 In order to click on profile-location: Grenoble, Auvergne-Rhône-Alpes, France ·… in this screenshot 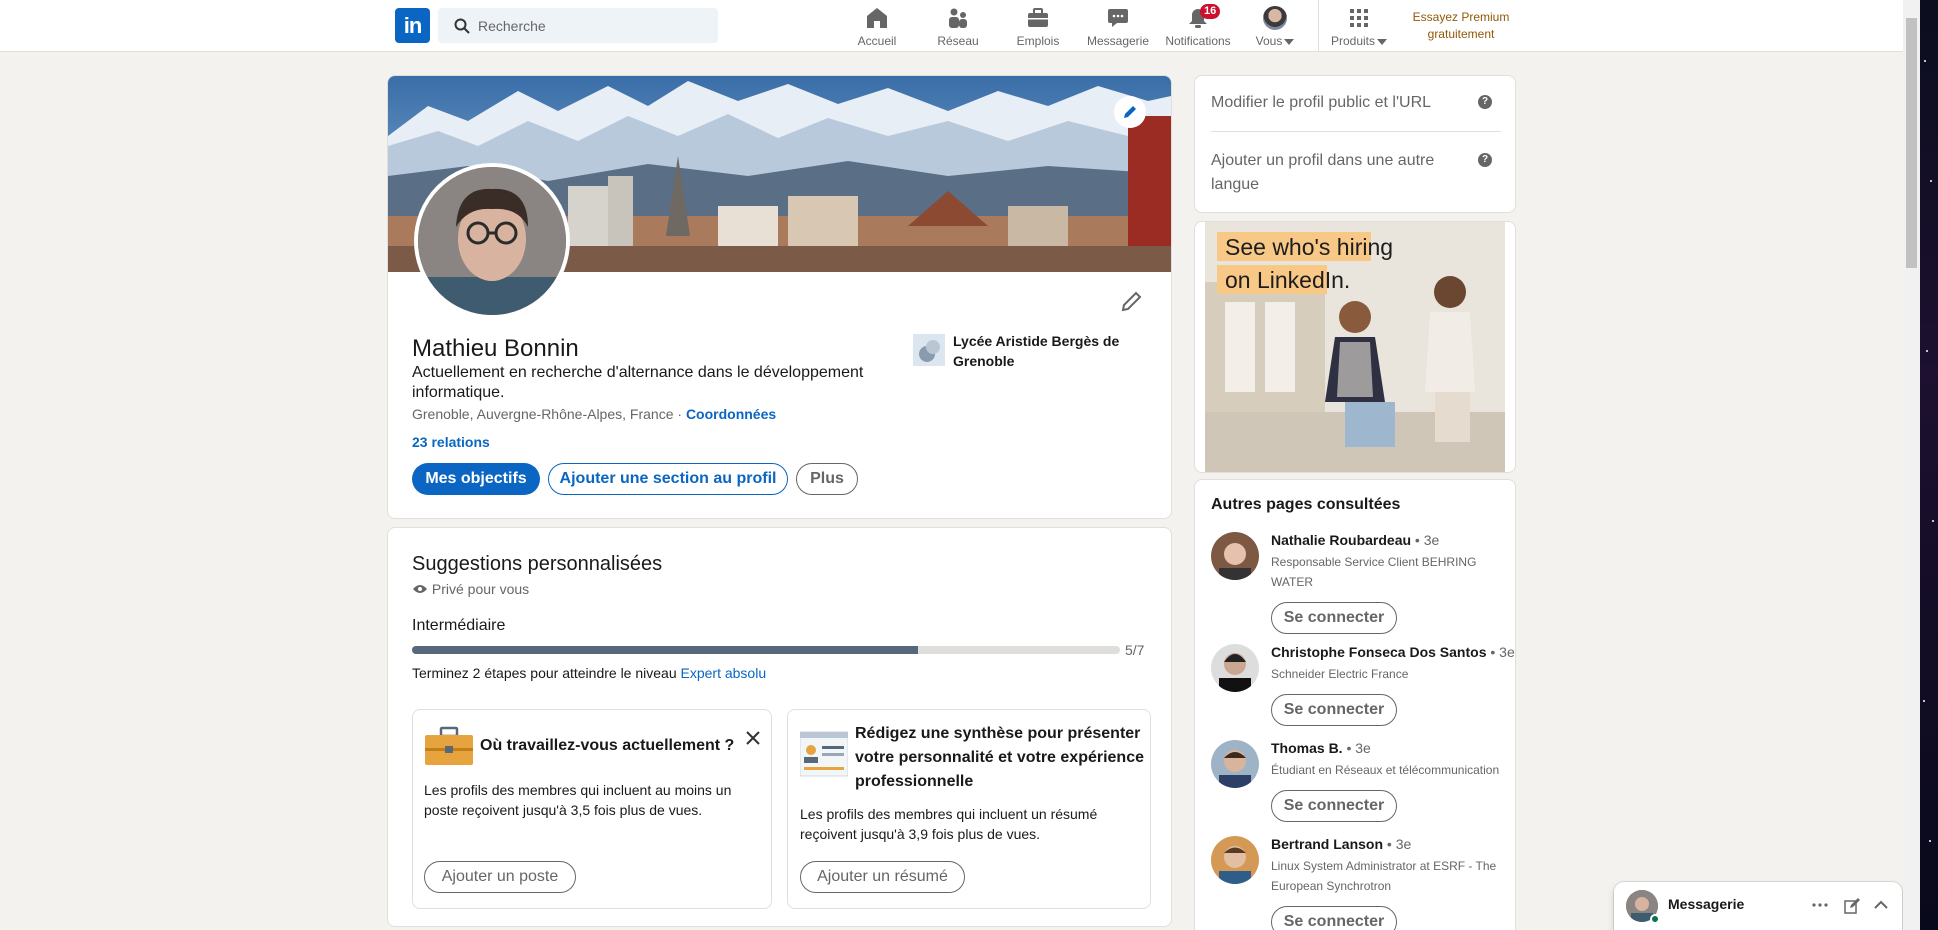, I will do `click(594, 414)`.